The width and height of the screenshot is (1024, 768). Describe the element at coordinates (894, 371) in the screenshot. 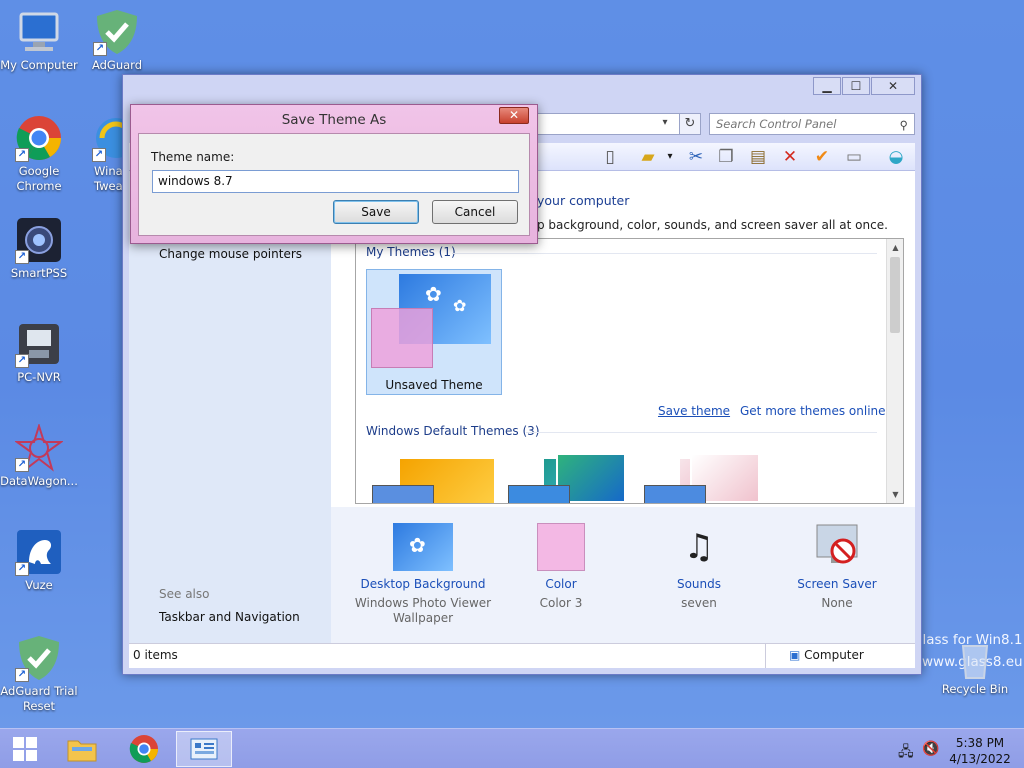

I see `theme-list-scrollbar: ▲ ▼` at that location.